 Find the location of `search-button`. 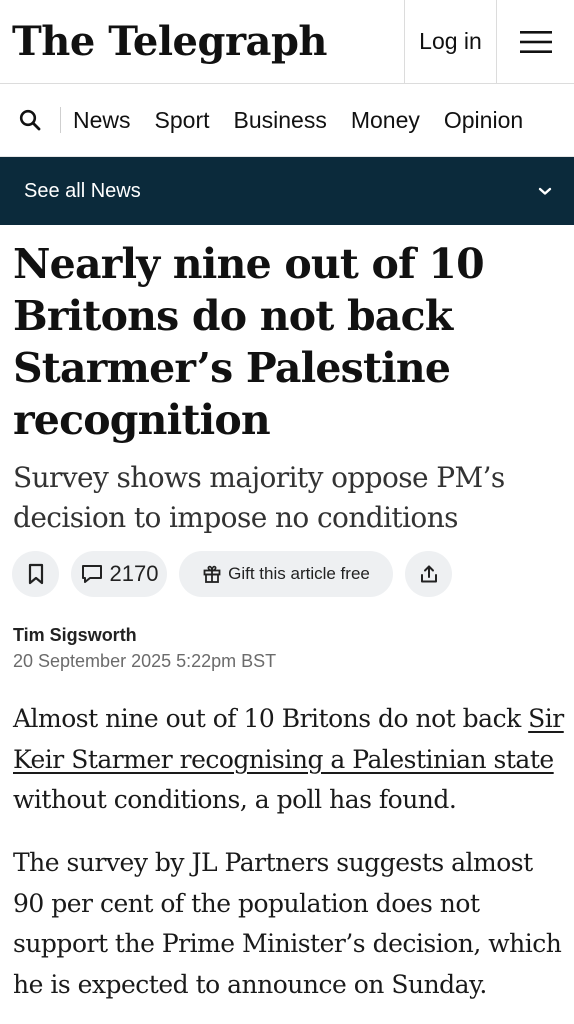

search-button is located at coordinates (30, 120).